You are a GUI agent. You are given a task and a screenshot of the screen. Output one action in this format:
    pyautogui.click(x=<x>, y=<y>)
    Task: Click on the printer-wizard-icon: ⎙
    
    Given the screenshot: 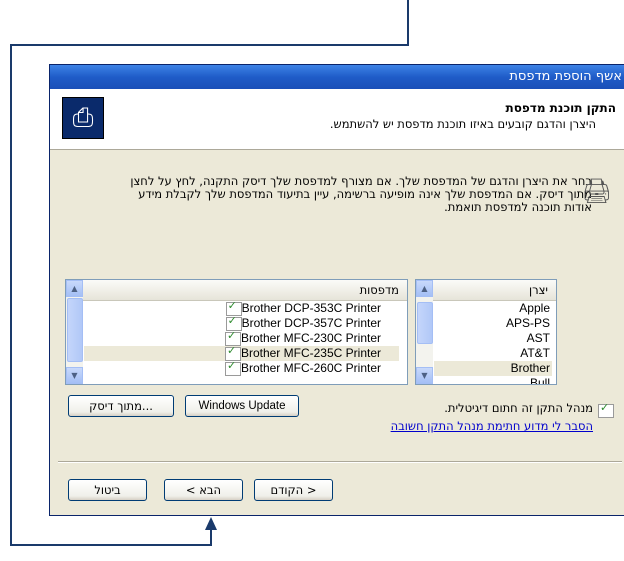 What is the action you would take?
    pyautogui.click(x=83, y=118)
    